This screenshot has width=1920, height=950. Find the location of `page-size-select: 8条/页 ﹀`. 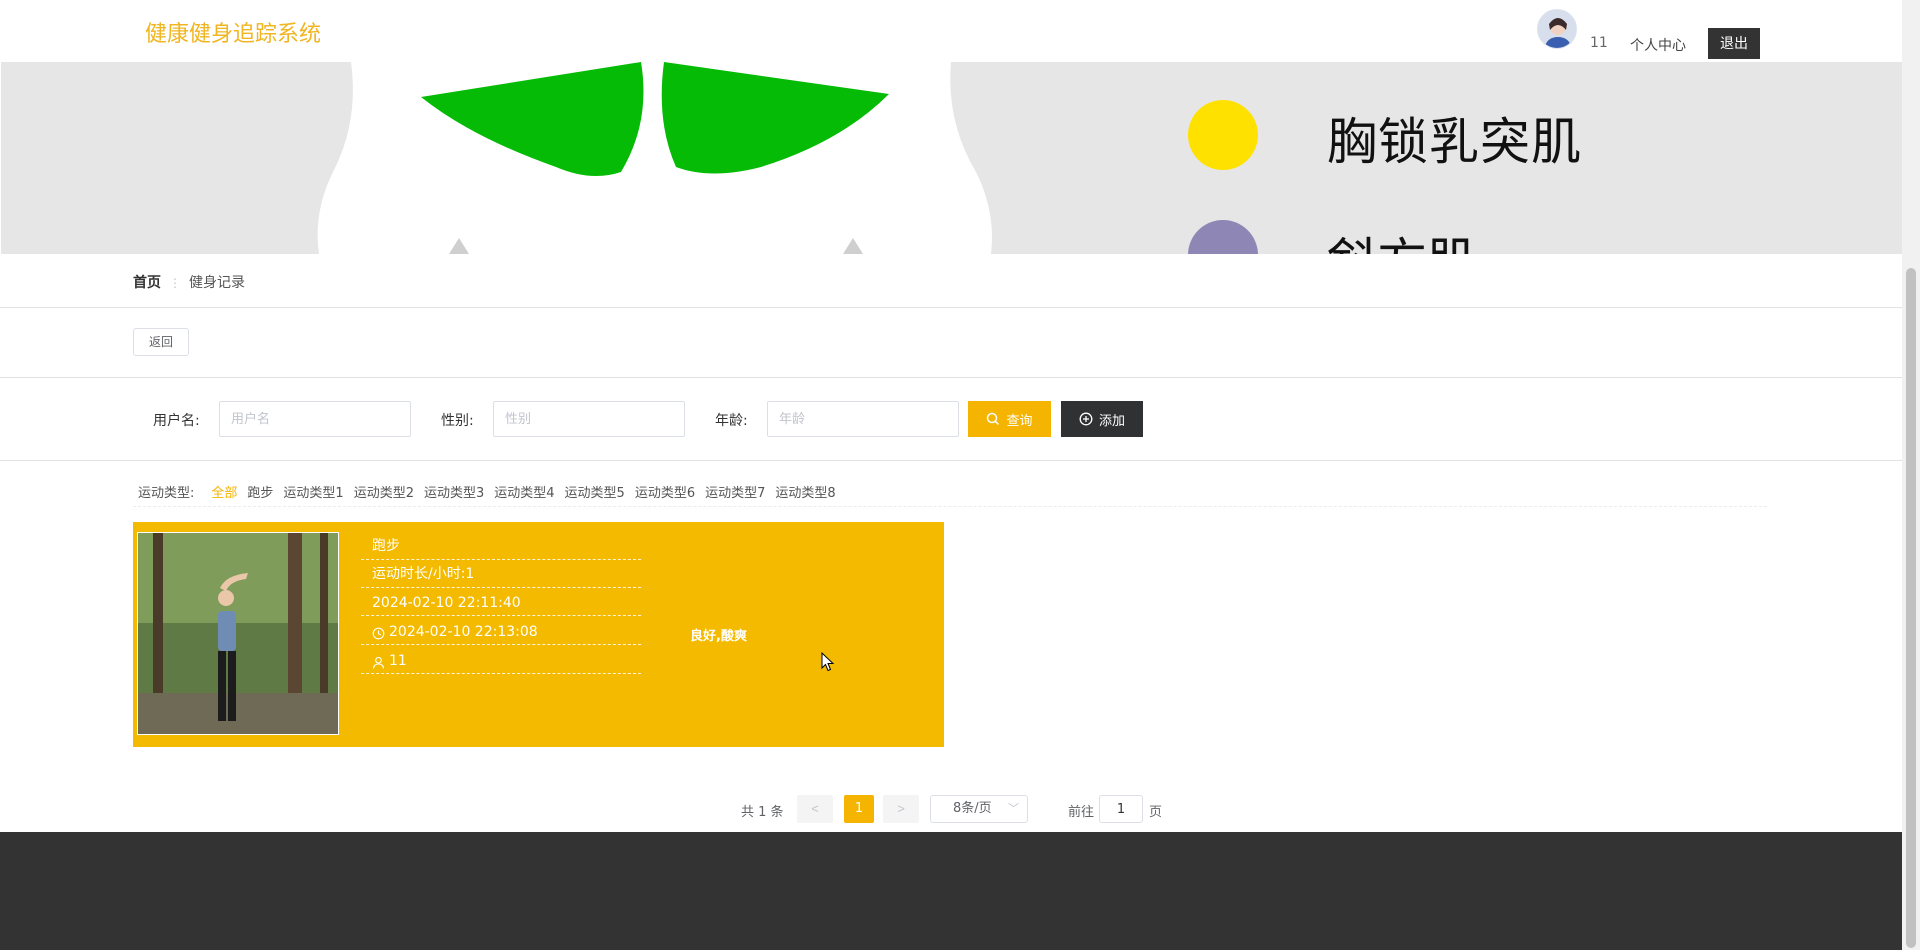

page-size-select: 8条/页 ﹀ is located at coordinates (979, 809).